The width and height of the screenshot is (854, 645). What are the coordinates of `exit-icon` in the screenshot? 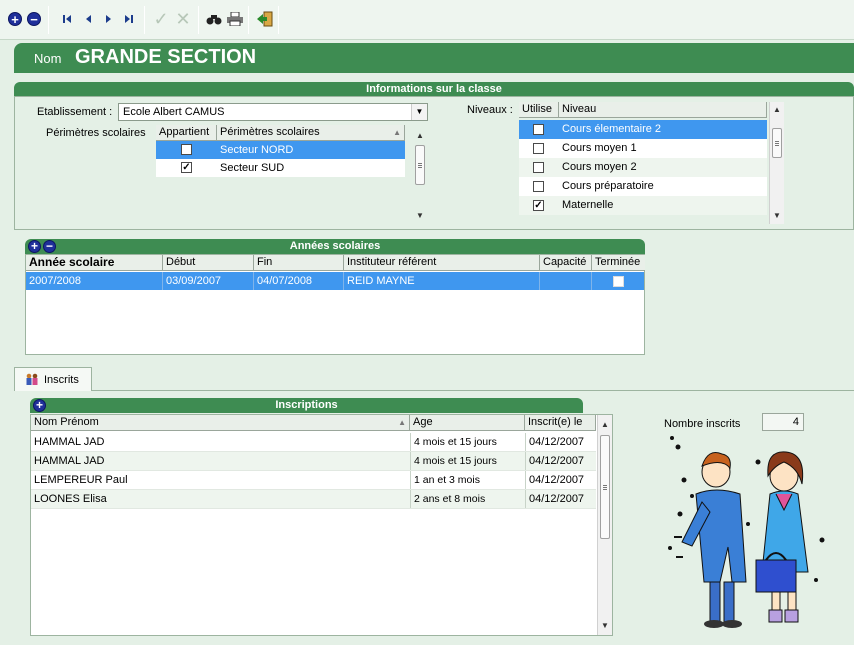 It's located at (265, 19).